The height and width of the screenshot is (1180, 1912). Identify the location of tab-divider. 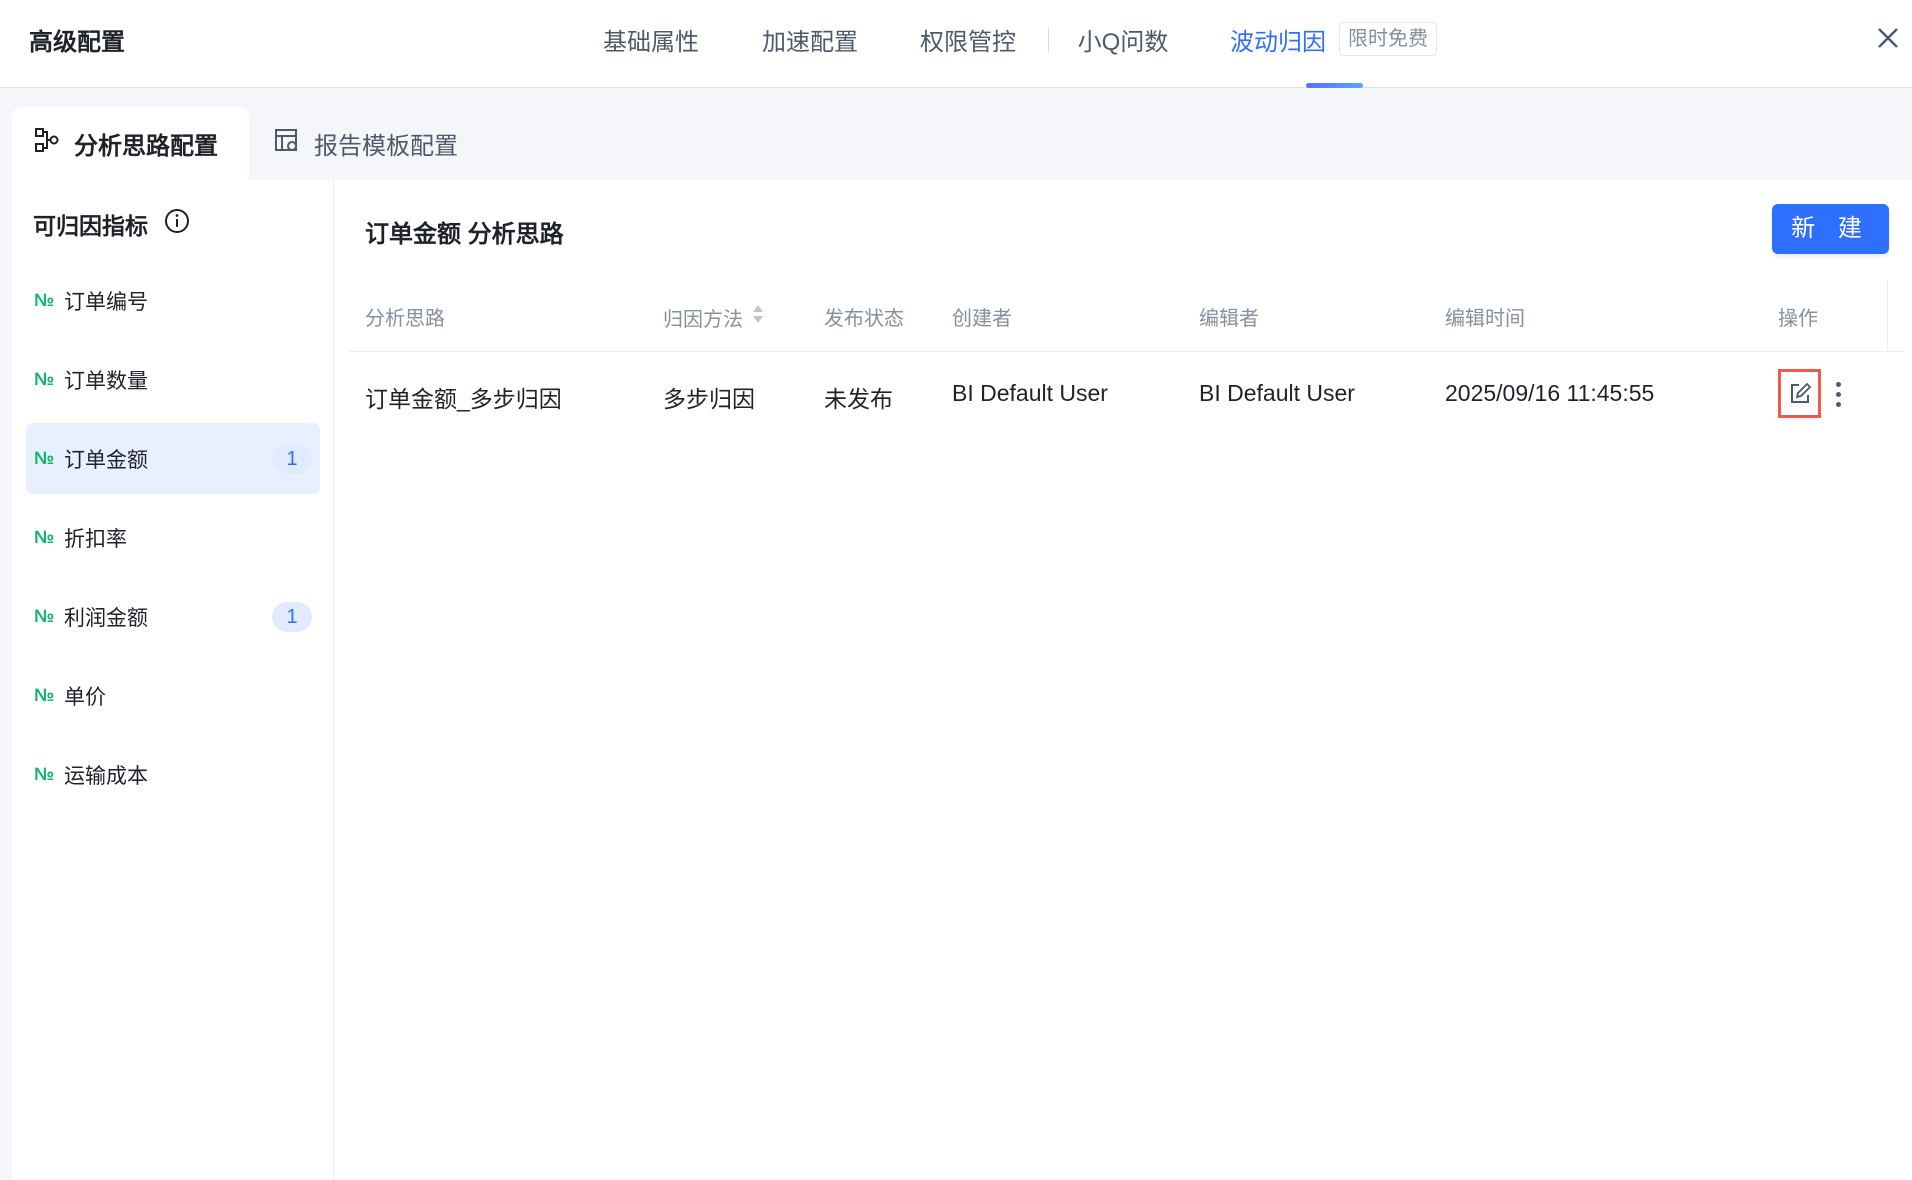
(1048, 40).